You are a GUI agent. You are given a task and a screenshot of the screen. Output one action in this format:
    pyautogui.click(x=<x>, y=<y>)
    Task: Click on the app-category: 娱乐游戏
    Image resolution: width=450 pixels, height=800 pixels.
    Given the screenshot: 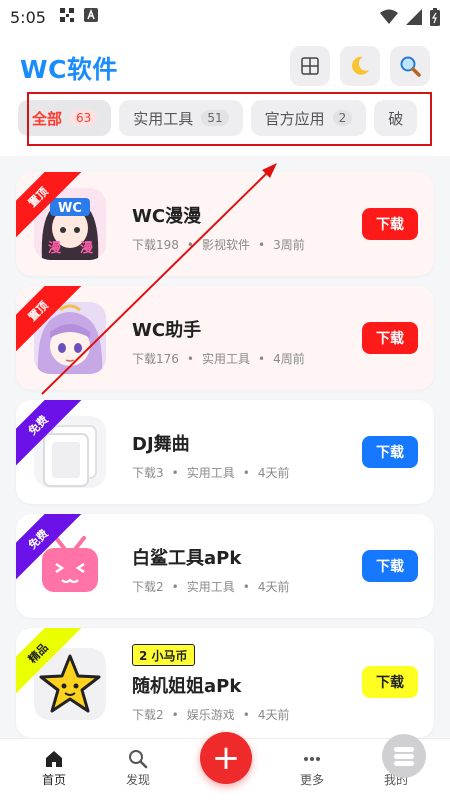 What is the action you would take?
    pyautogui.click(x=210, y=715)
    